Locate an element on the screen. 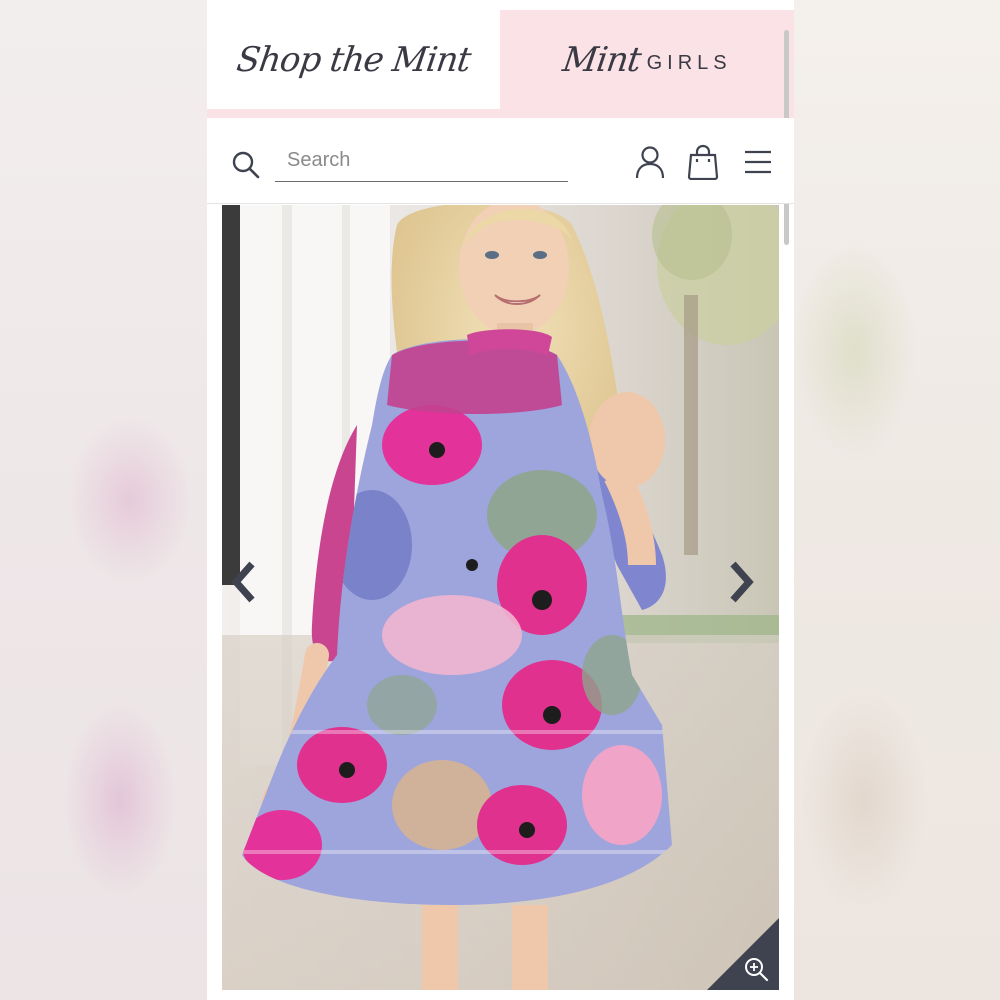 This screenshot has width=1000, height=1000. hamburger-menu-icon is located at coordinates (758, 162).